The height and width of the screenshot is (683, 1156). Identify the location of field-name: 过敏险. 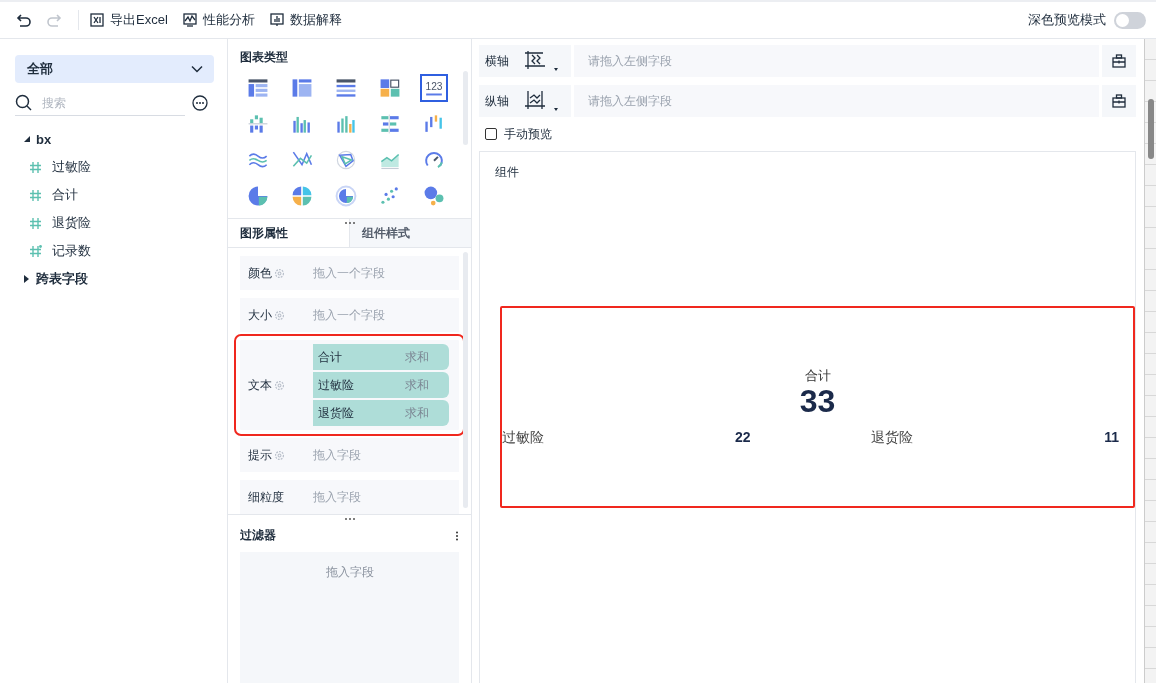
(336, 385).